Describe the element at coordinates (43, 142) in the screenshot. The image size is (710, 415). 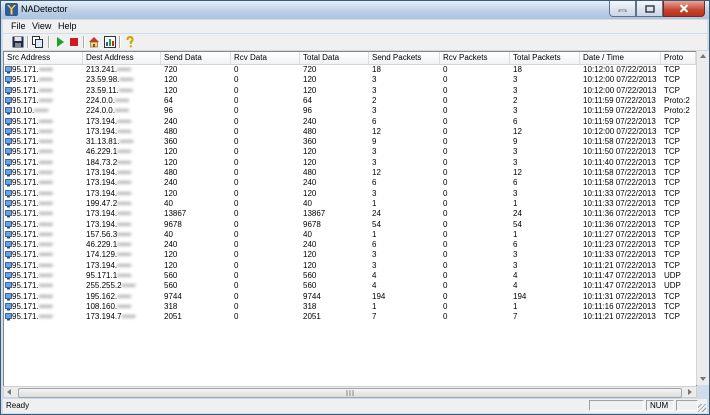
I see `src-address-cell: 95.171.•••••` at that location.